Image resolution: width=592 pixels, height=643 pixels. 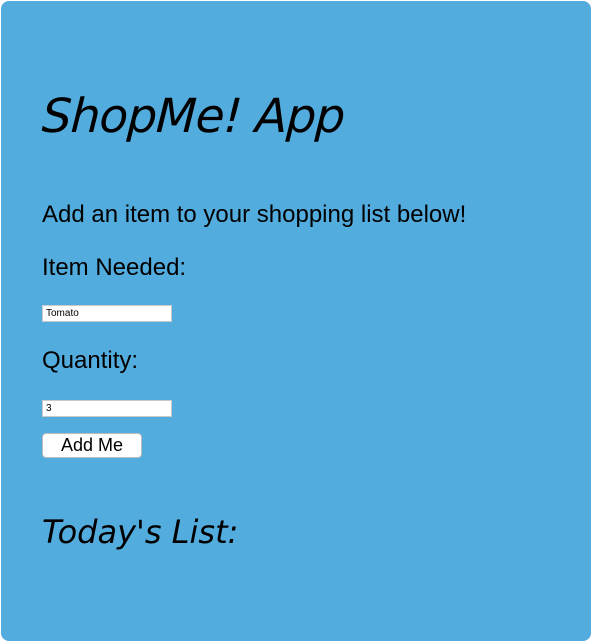 What do you see at coordinates (90, 360) in the screenshot?
I see `quantity-label: Quantity:` at bounding box center [90, 360].